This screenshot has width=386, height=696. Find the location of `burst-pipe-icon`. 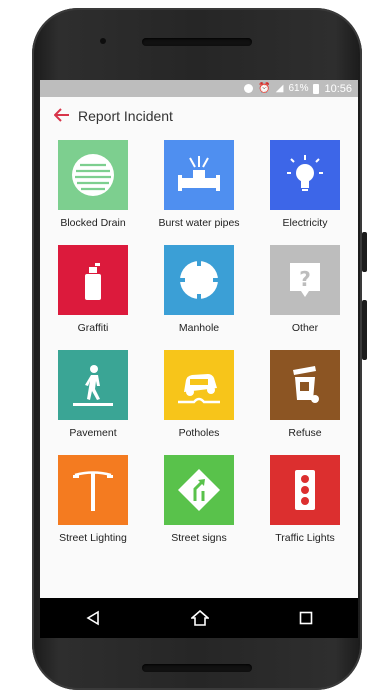

burst-pipe-icon is located at coordinates (199, 173).